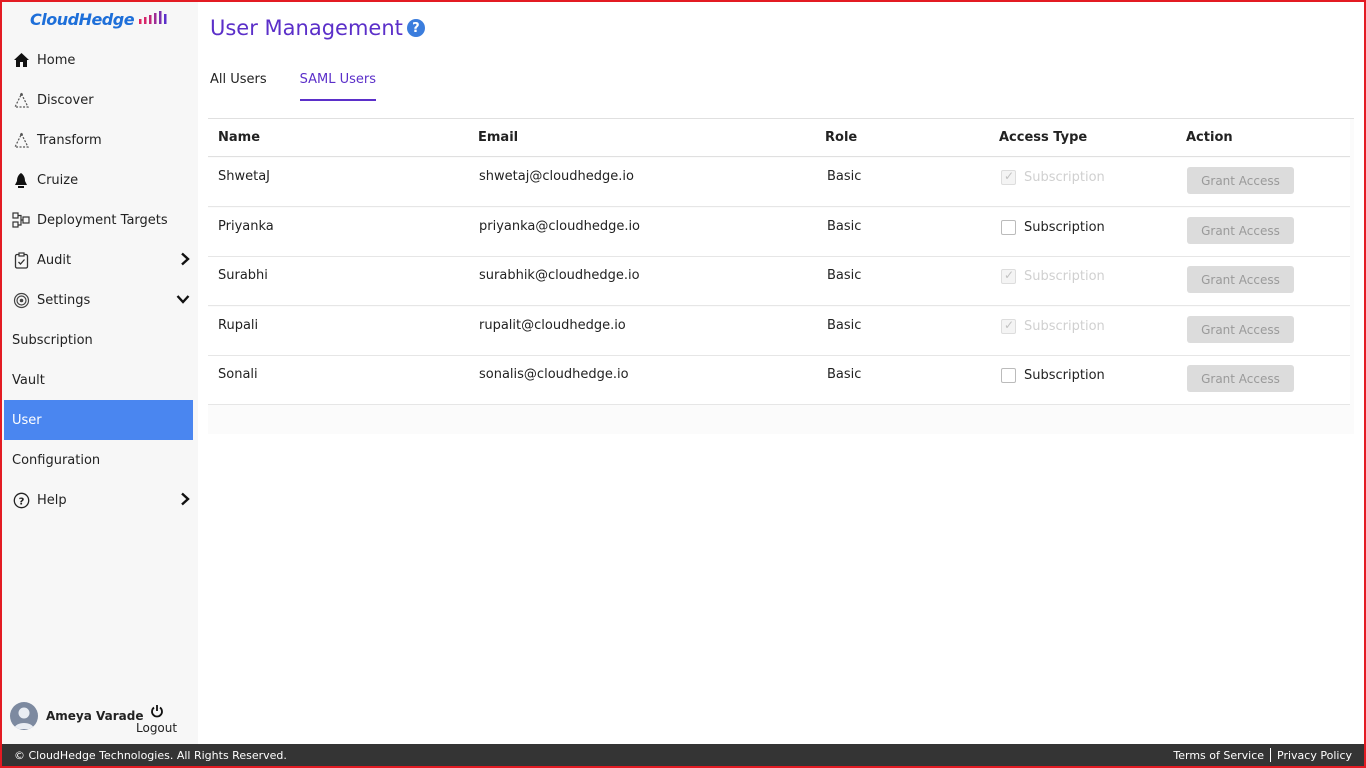 The width and height of the screenshot is (1366, 768). I want to click on tab-bar: All Users SAML Users, so click(309, 86).